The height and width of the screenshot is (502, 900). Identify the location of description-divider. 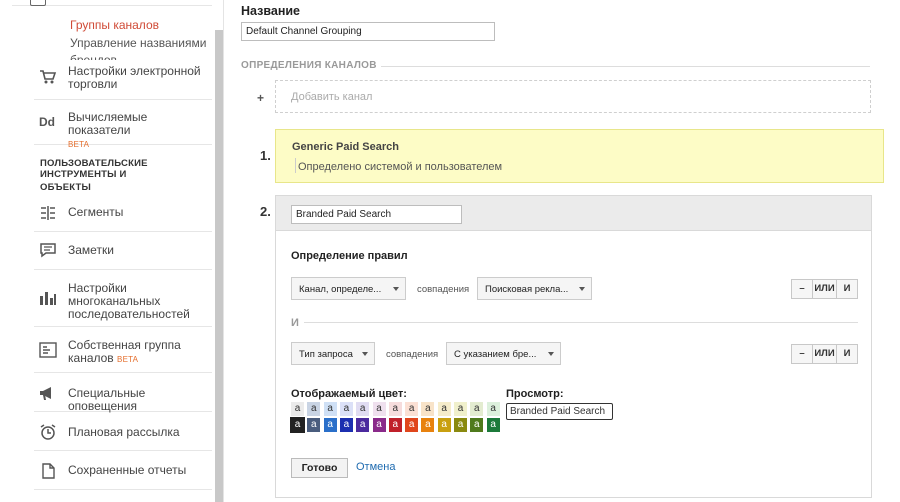
(295, 165).